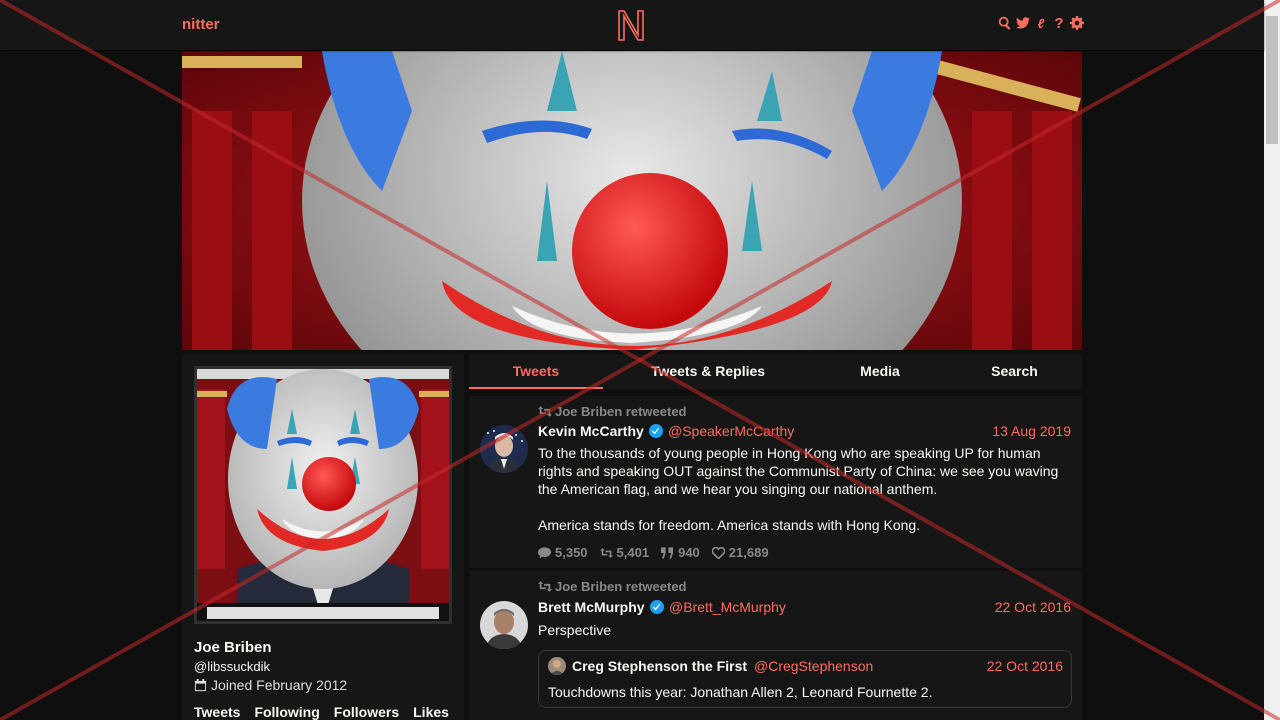 This screenshot has width=1280, height=720. Describe the element at coordinates (544, 552) in the screenshot. I see `comment-icon` at that location.